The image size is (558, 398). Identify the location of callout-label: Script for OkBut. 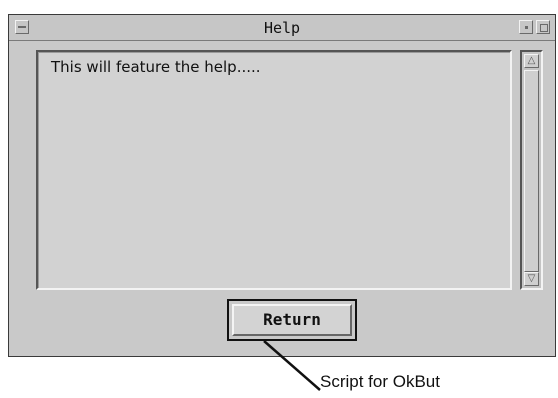
(380, 381).